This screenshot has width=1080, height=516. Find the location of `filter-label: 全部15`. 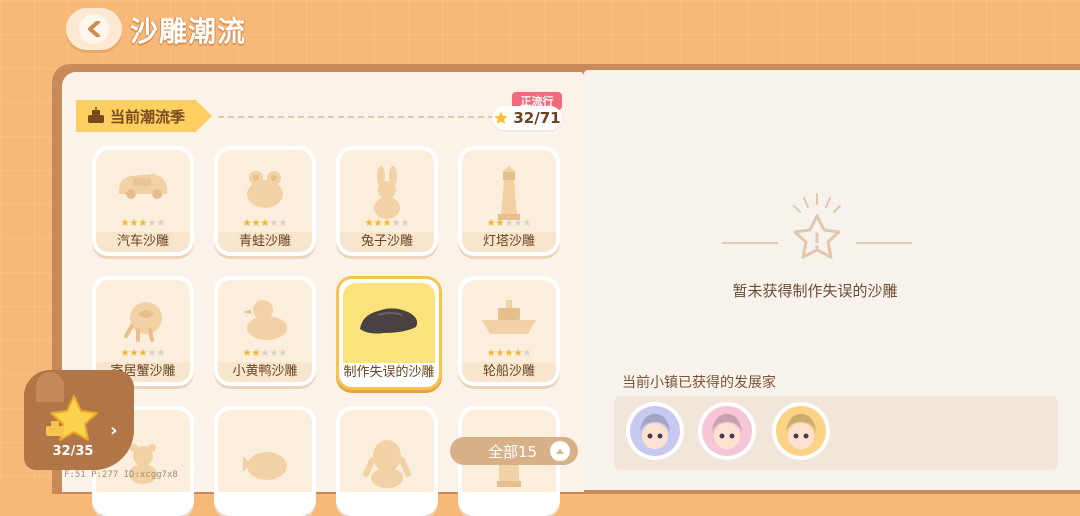

filter-label: 全部15 is located at coordinates (513, 451).